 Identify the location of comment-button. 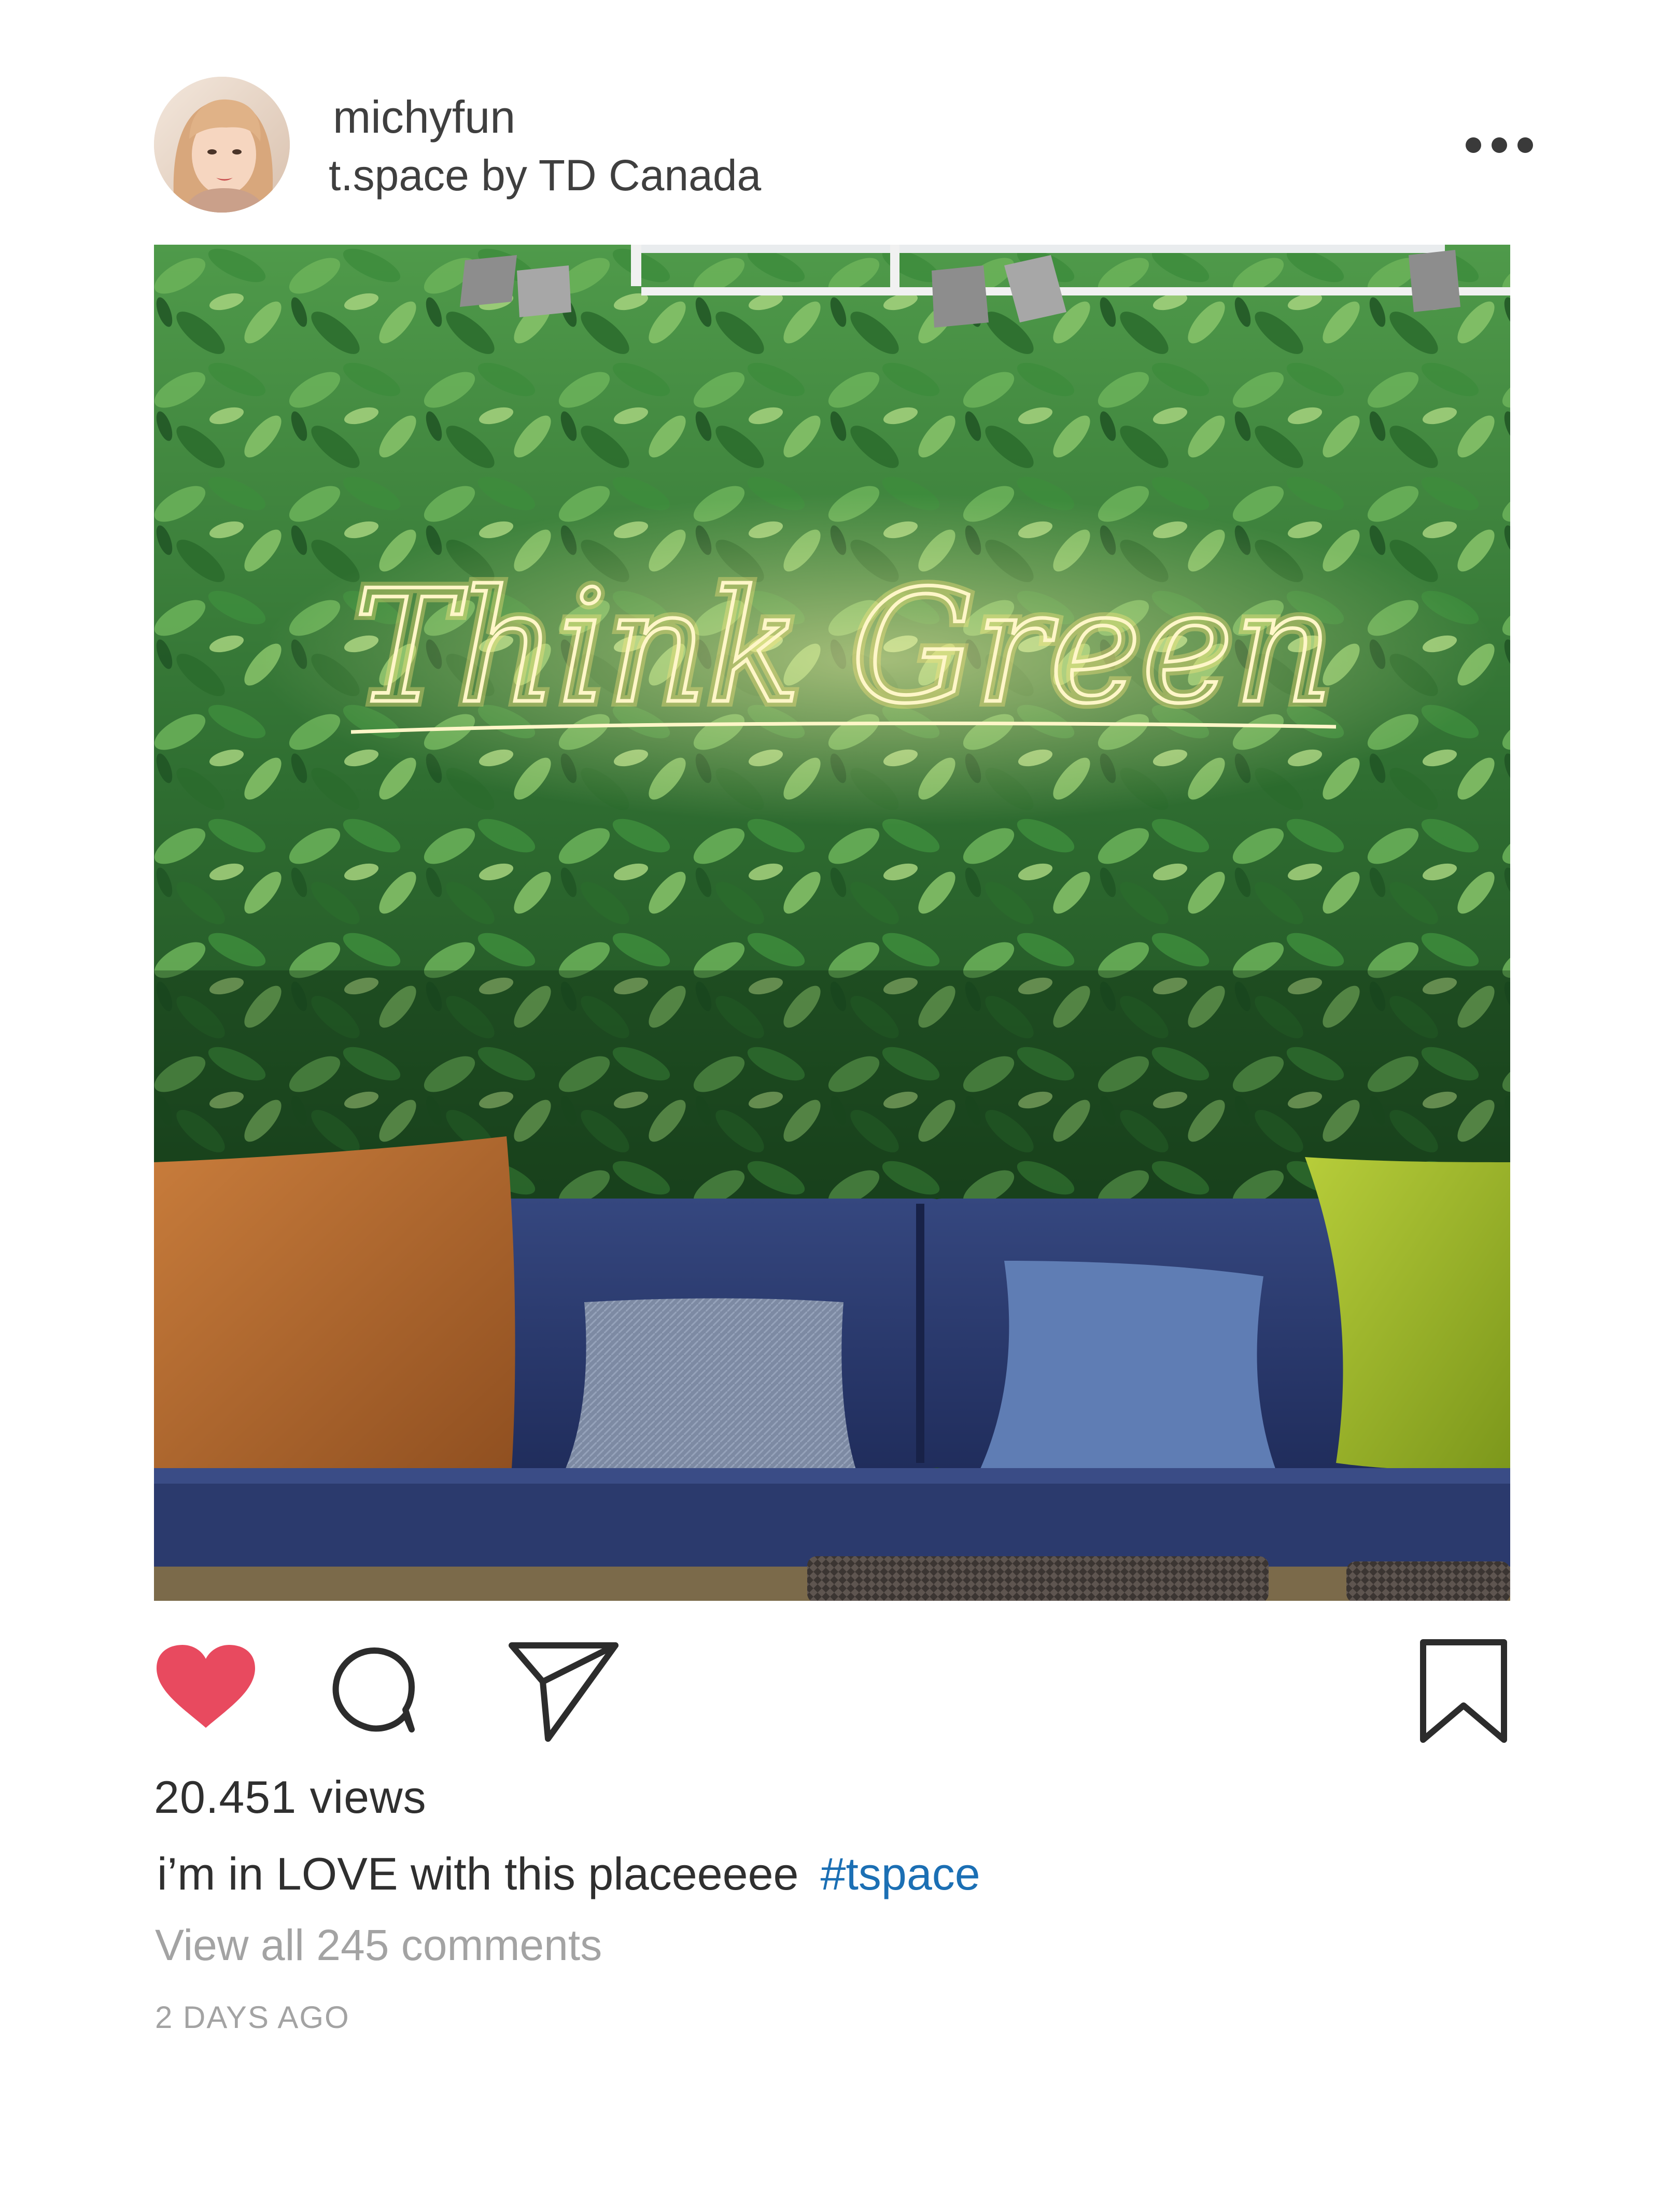
(374, 1690).